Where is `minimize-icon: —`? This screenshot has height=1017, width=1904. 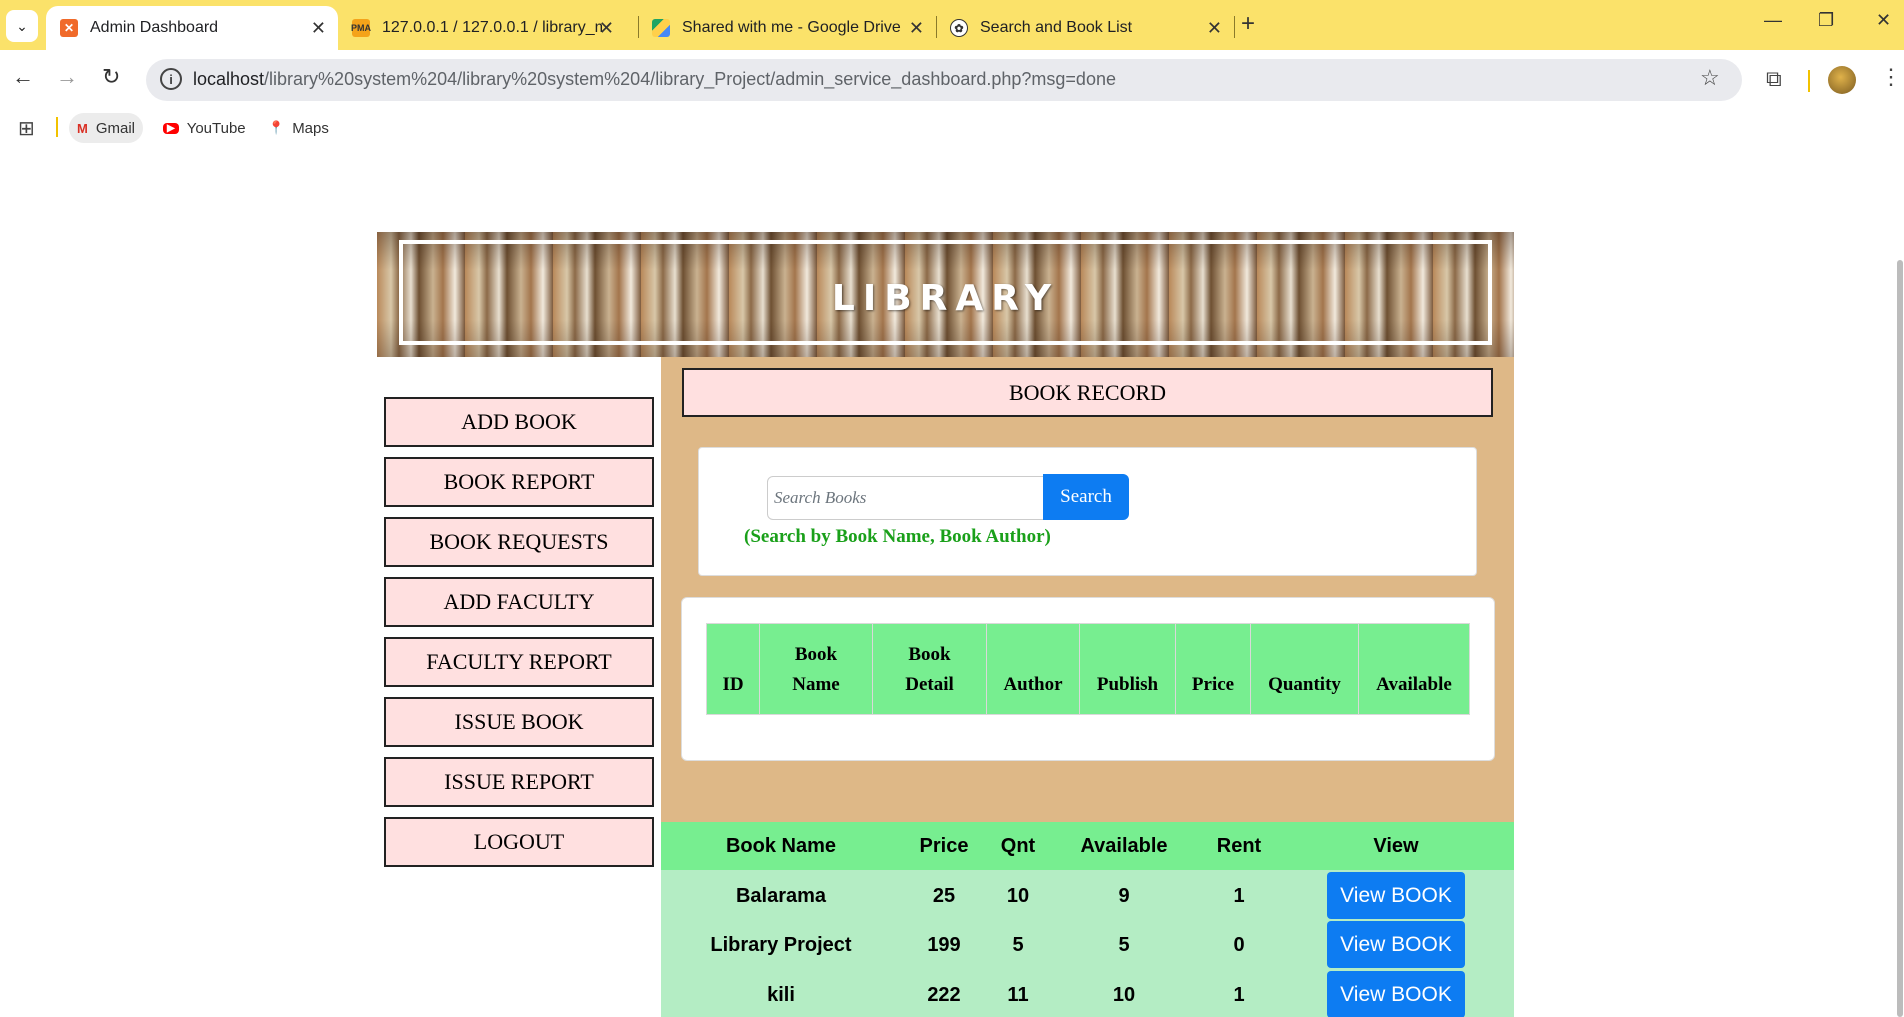
minimize-icon: — is located at coordinates (1773, 20).